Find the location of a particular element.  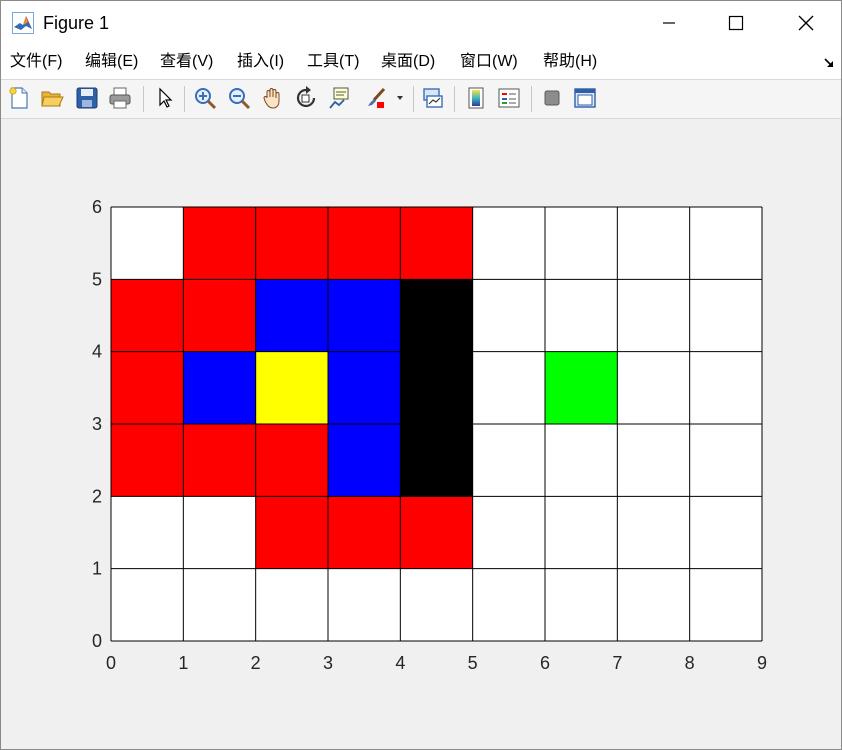

x-tick-label: 6 is located at coordinates (545, 663).